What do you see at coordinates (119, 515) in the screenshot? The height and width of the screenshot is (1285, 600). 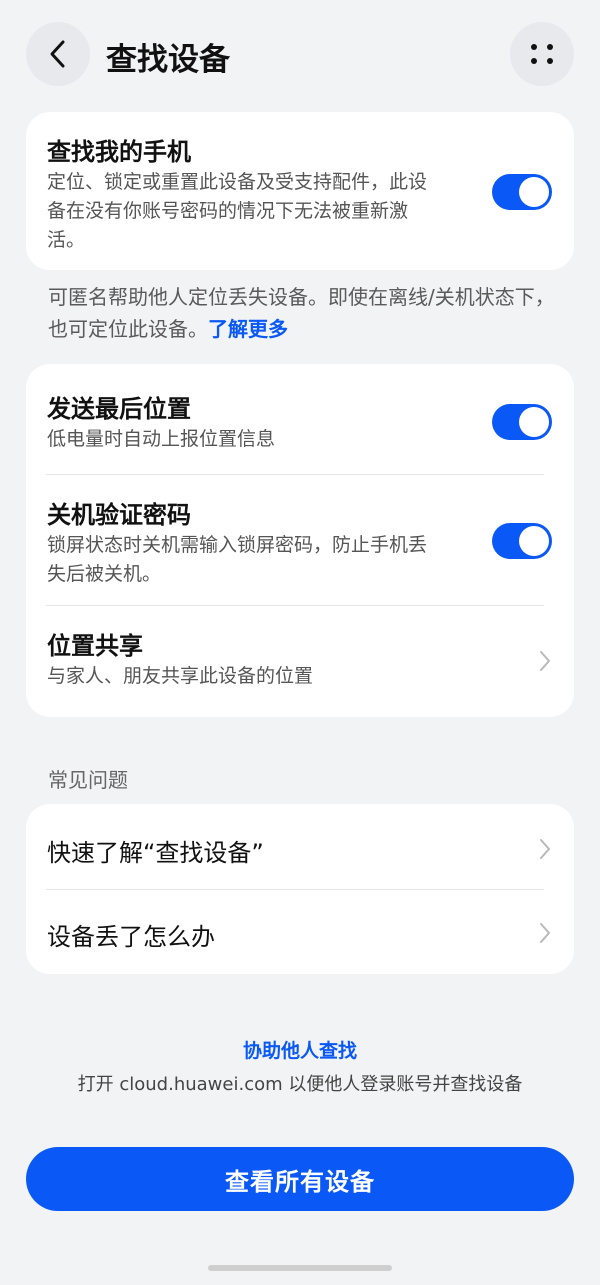 I see `shutdown-password-title: 关机验证密码` at bounding box center [119, 515].